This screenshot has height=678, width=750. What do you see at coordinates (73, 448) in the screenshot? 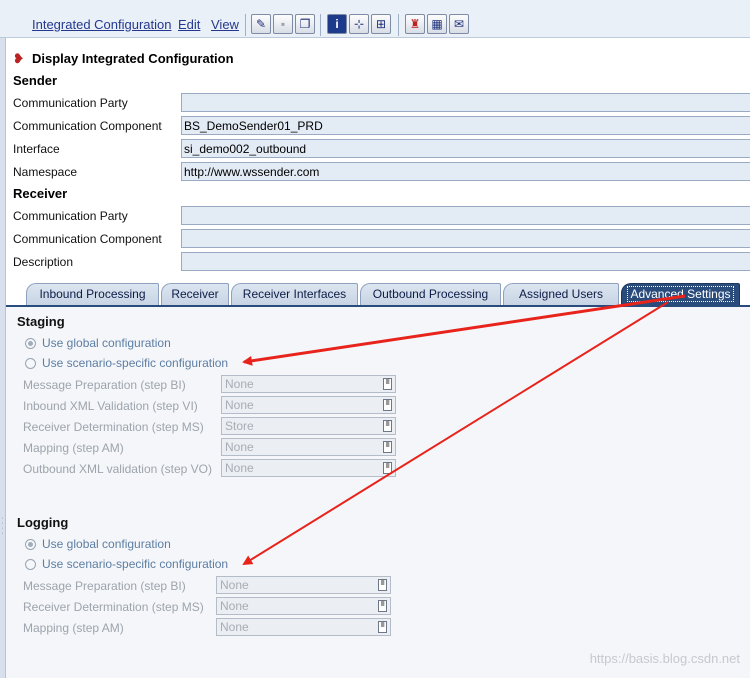
I see `staging-am-label: Mapping (step AM)` at bounding box center [73, 448].